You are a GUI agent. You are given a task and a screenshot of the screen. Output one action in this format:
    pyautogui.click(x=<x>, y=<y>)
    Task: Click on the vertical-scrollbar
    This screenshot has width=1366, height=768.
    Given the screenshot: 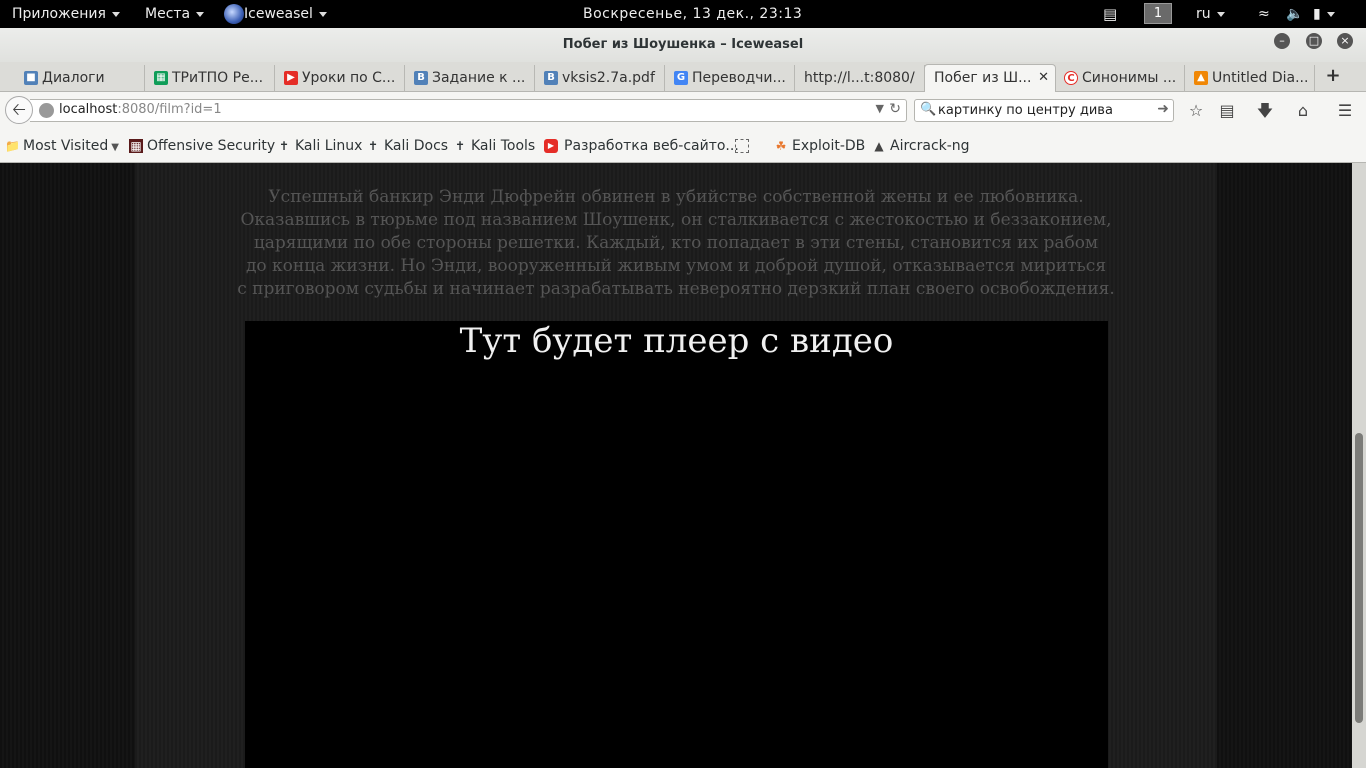 What is the action you would take?
    pyautogui.click(x=1359, y=465)
    